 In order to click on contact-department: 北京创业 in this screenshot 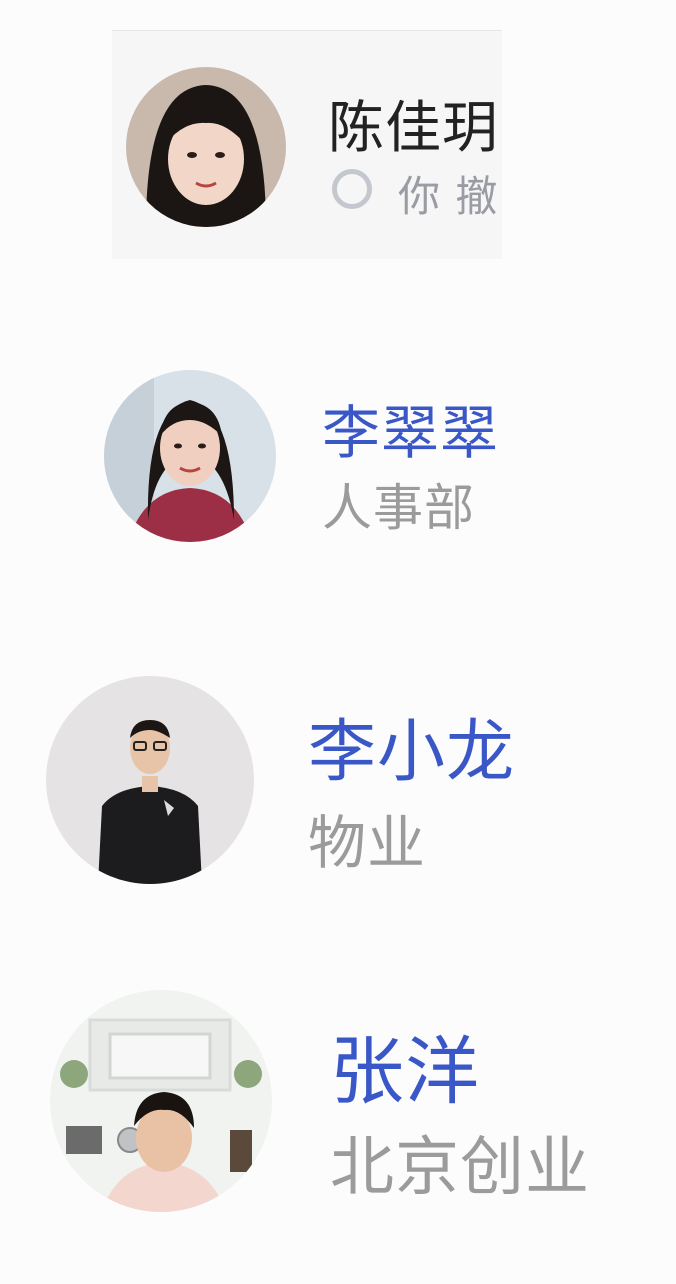, I will do `click(460, 1168)`.